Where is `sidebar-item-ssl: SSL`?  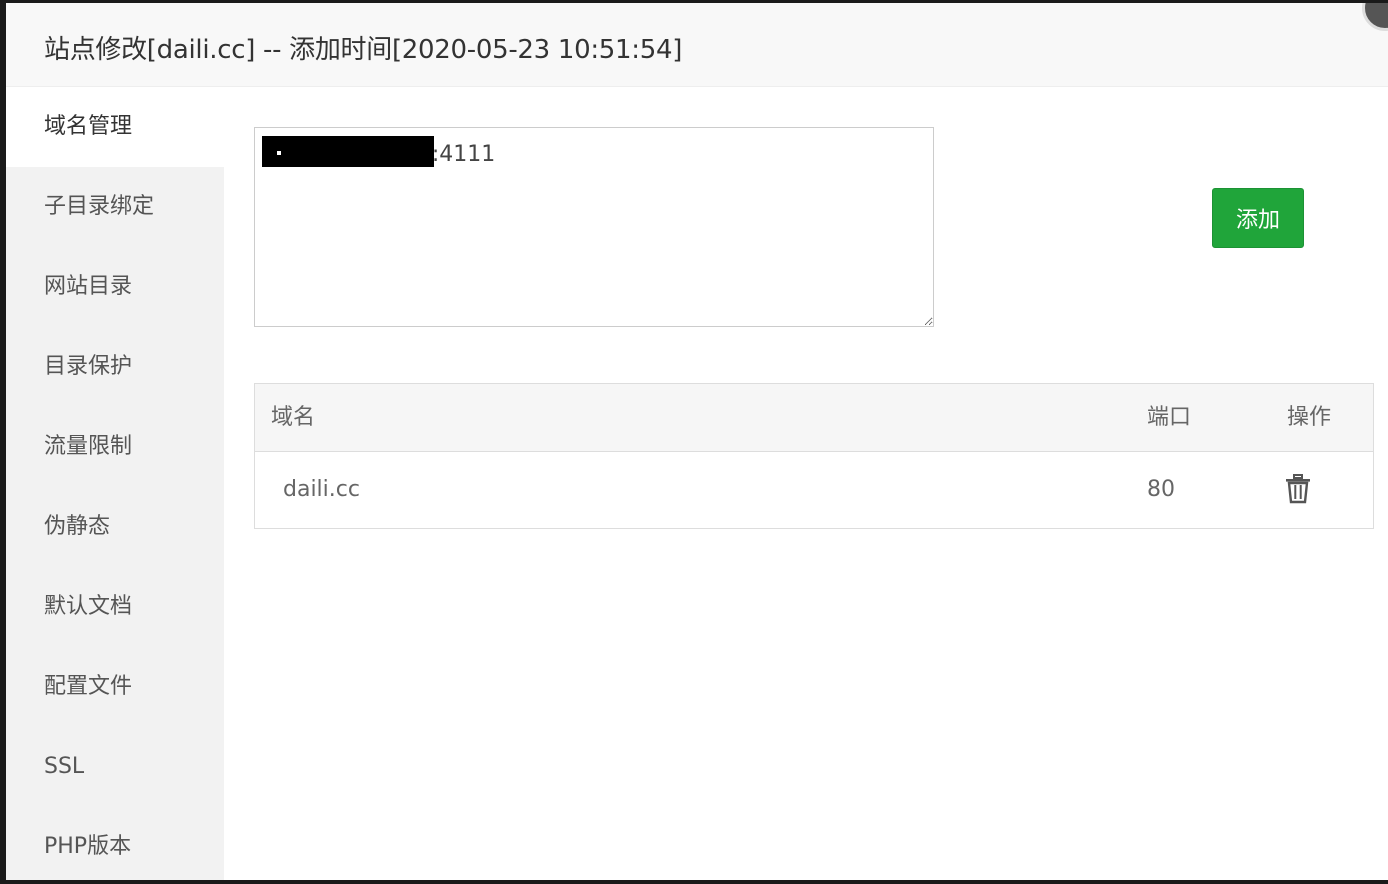 sidebar-item-ssl: SSL is located at coordinates (115, 767).